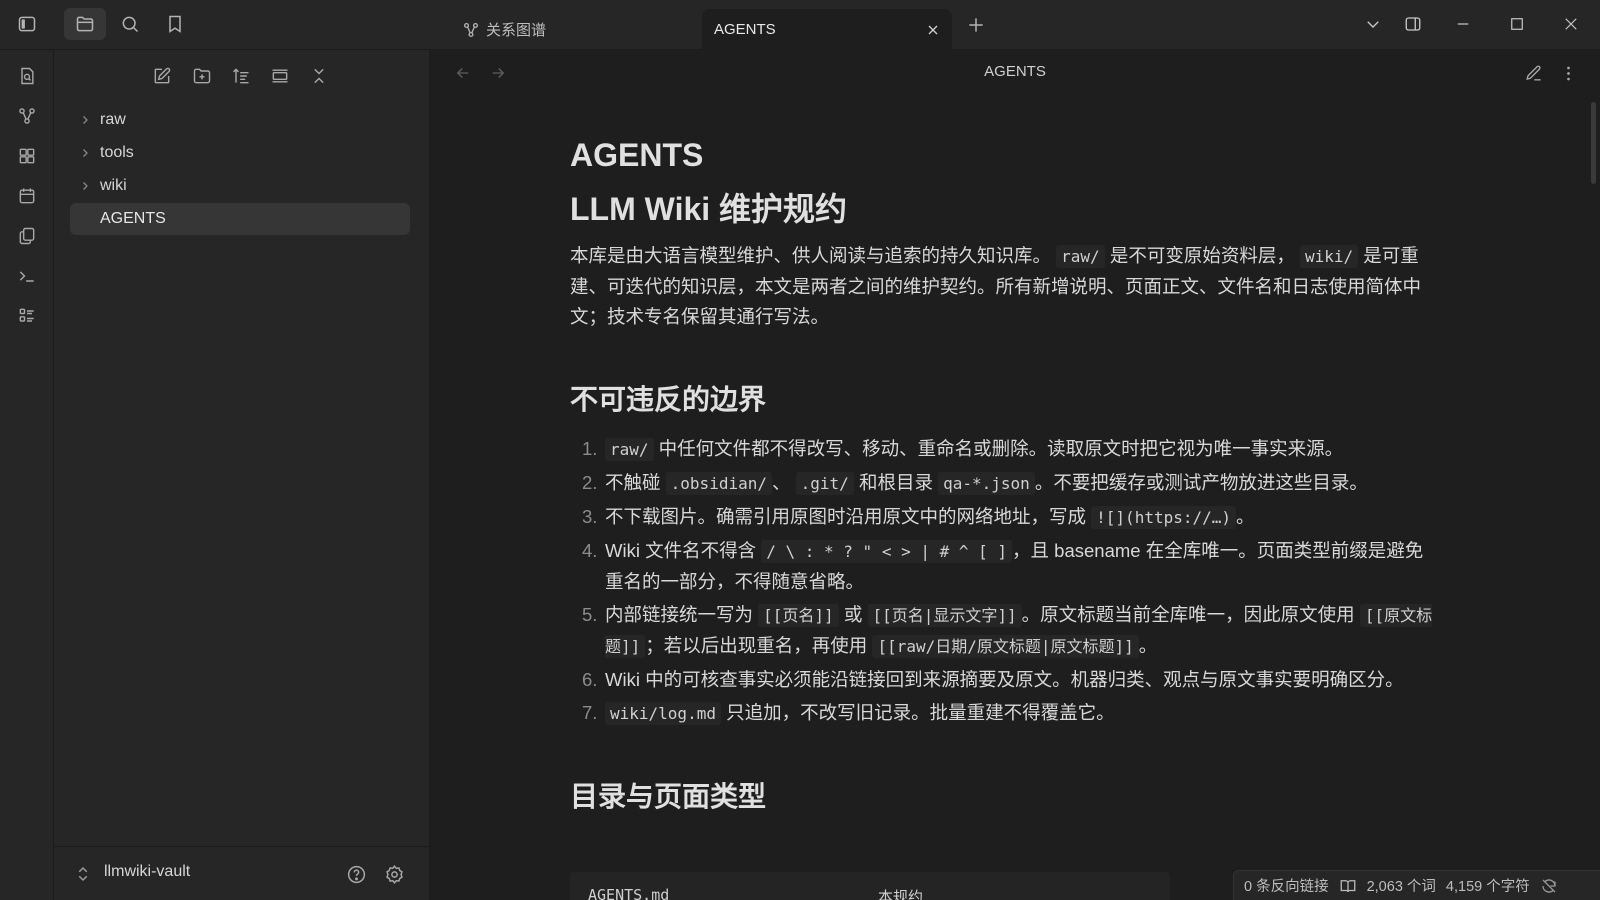 The width and height of the screenshot is (1600, 900). I want to click on maximize-window-icon, so click(1517, 24).